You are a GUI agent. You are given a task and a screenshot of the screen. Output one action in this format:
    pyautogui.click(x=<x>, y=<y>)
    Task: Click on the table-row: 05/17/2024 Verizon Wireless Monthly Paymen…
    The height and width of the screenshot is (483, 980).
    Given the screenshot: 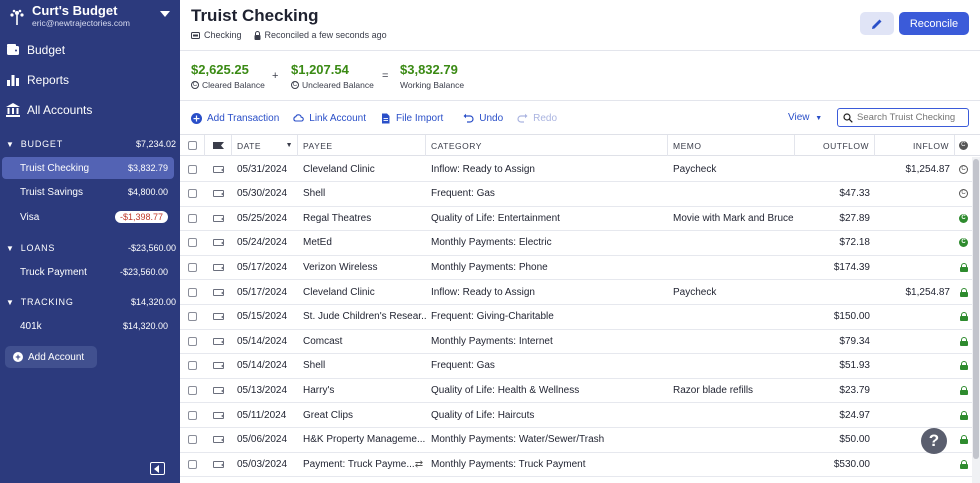 What is the action you would take?
    pyautogui.click(x=576, y=268)
    